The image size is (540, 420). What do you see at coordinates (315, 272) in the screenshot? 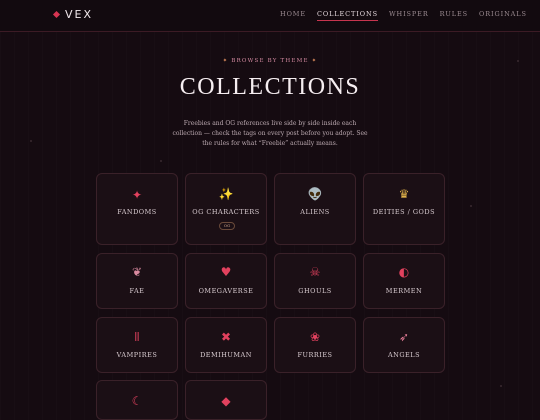
I see `skull-icon: ☠` at bounding box center [315, 272].